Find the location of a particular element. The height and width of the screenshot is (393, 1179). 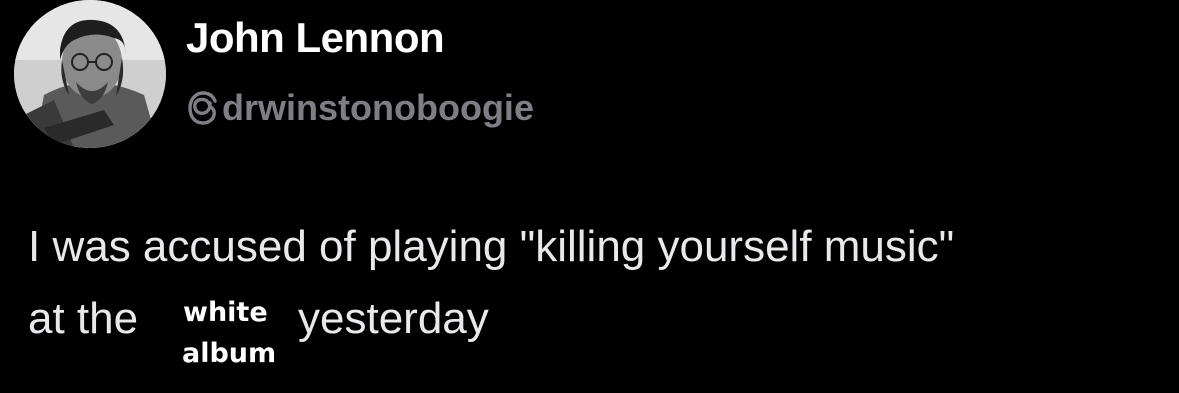

avatar is located at coordinates (90, 74).